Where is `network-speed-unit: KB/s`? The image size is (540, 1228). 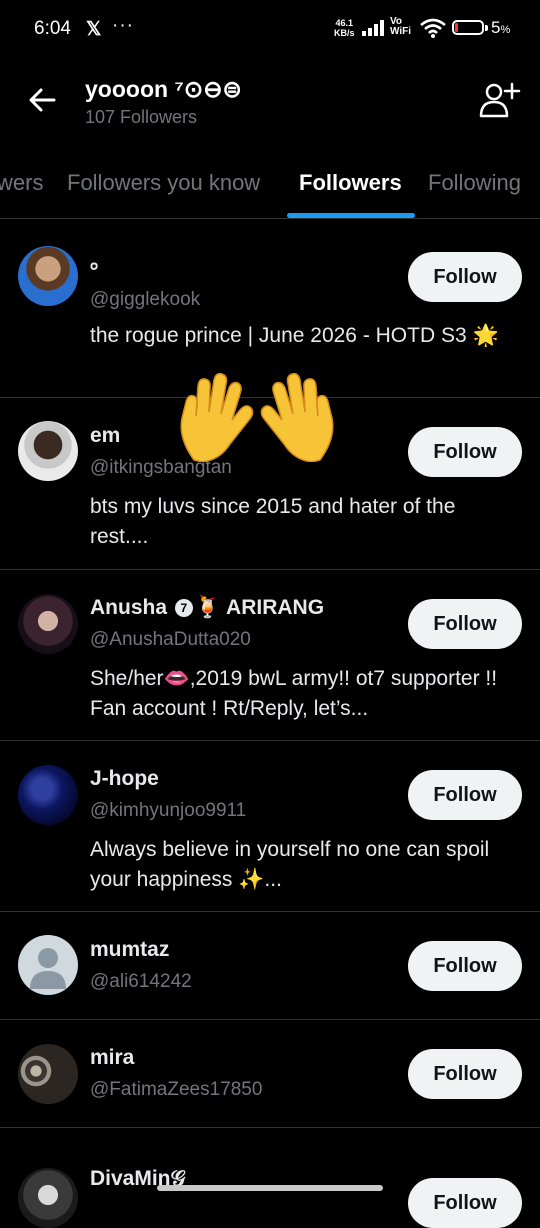 network-speed-unit: KB/s is located at coordinates (344, 33).